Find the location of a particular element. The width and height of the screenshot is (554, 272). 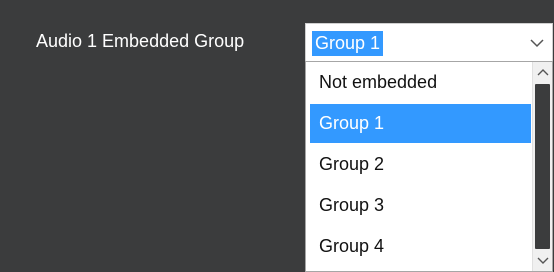

option-group-2: Group 2 is located at coordinates (420, 164).